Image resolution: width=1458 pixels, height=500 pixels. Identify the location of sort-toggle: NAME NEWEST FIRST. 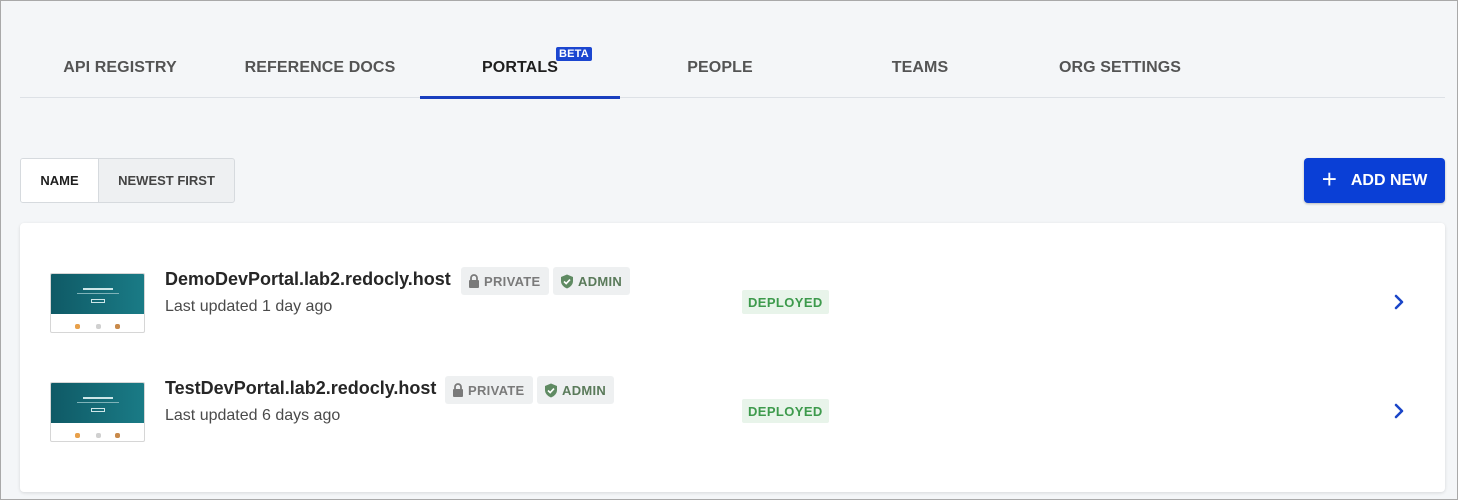
(127, 180).